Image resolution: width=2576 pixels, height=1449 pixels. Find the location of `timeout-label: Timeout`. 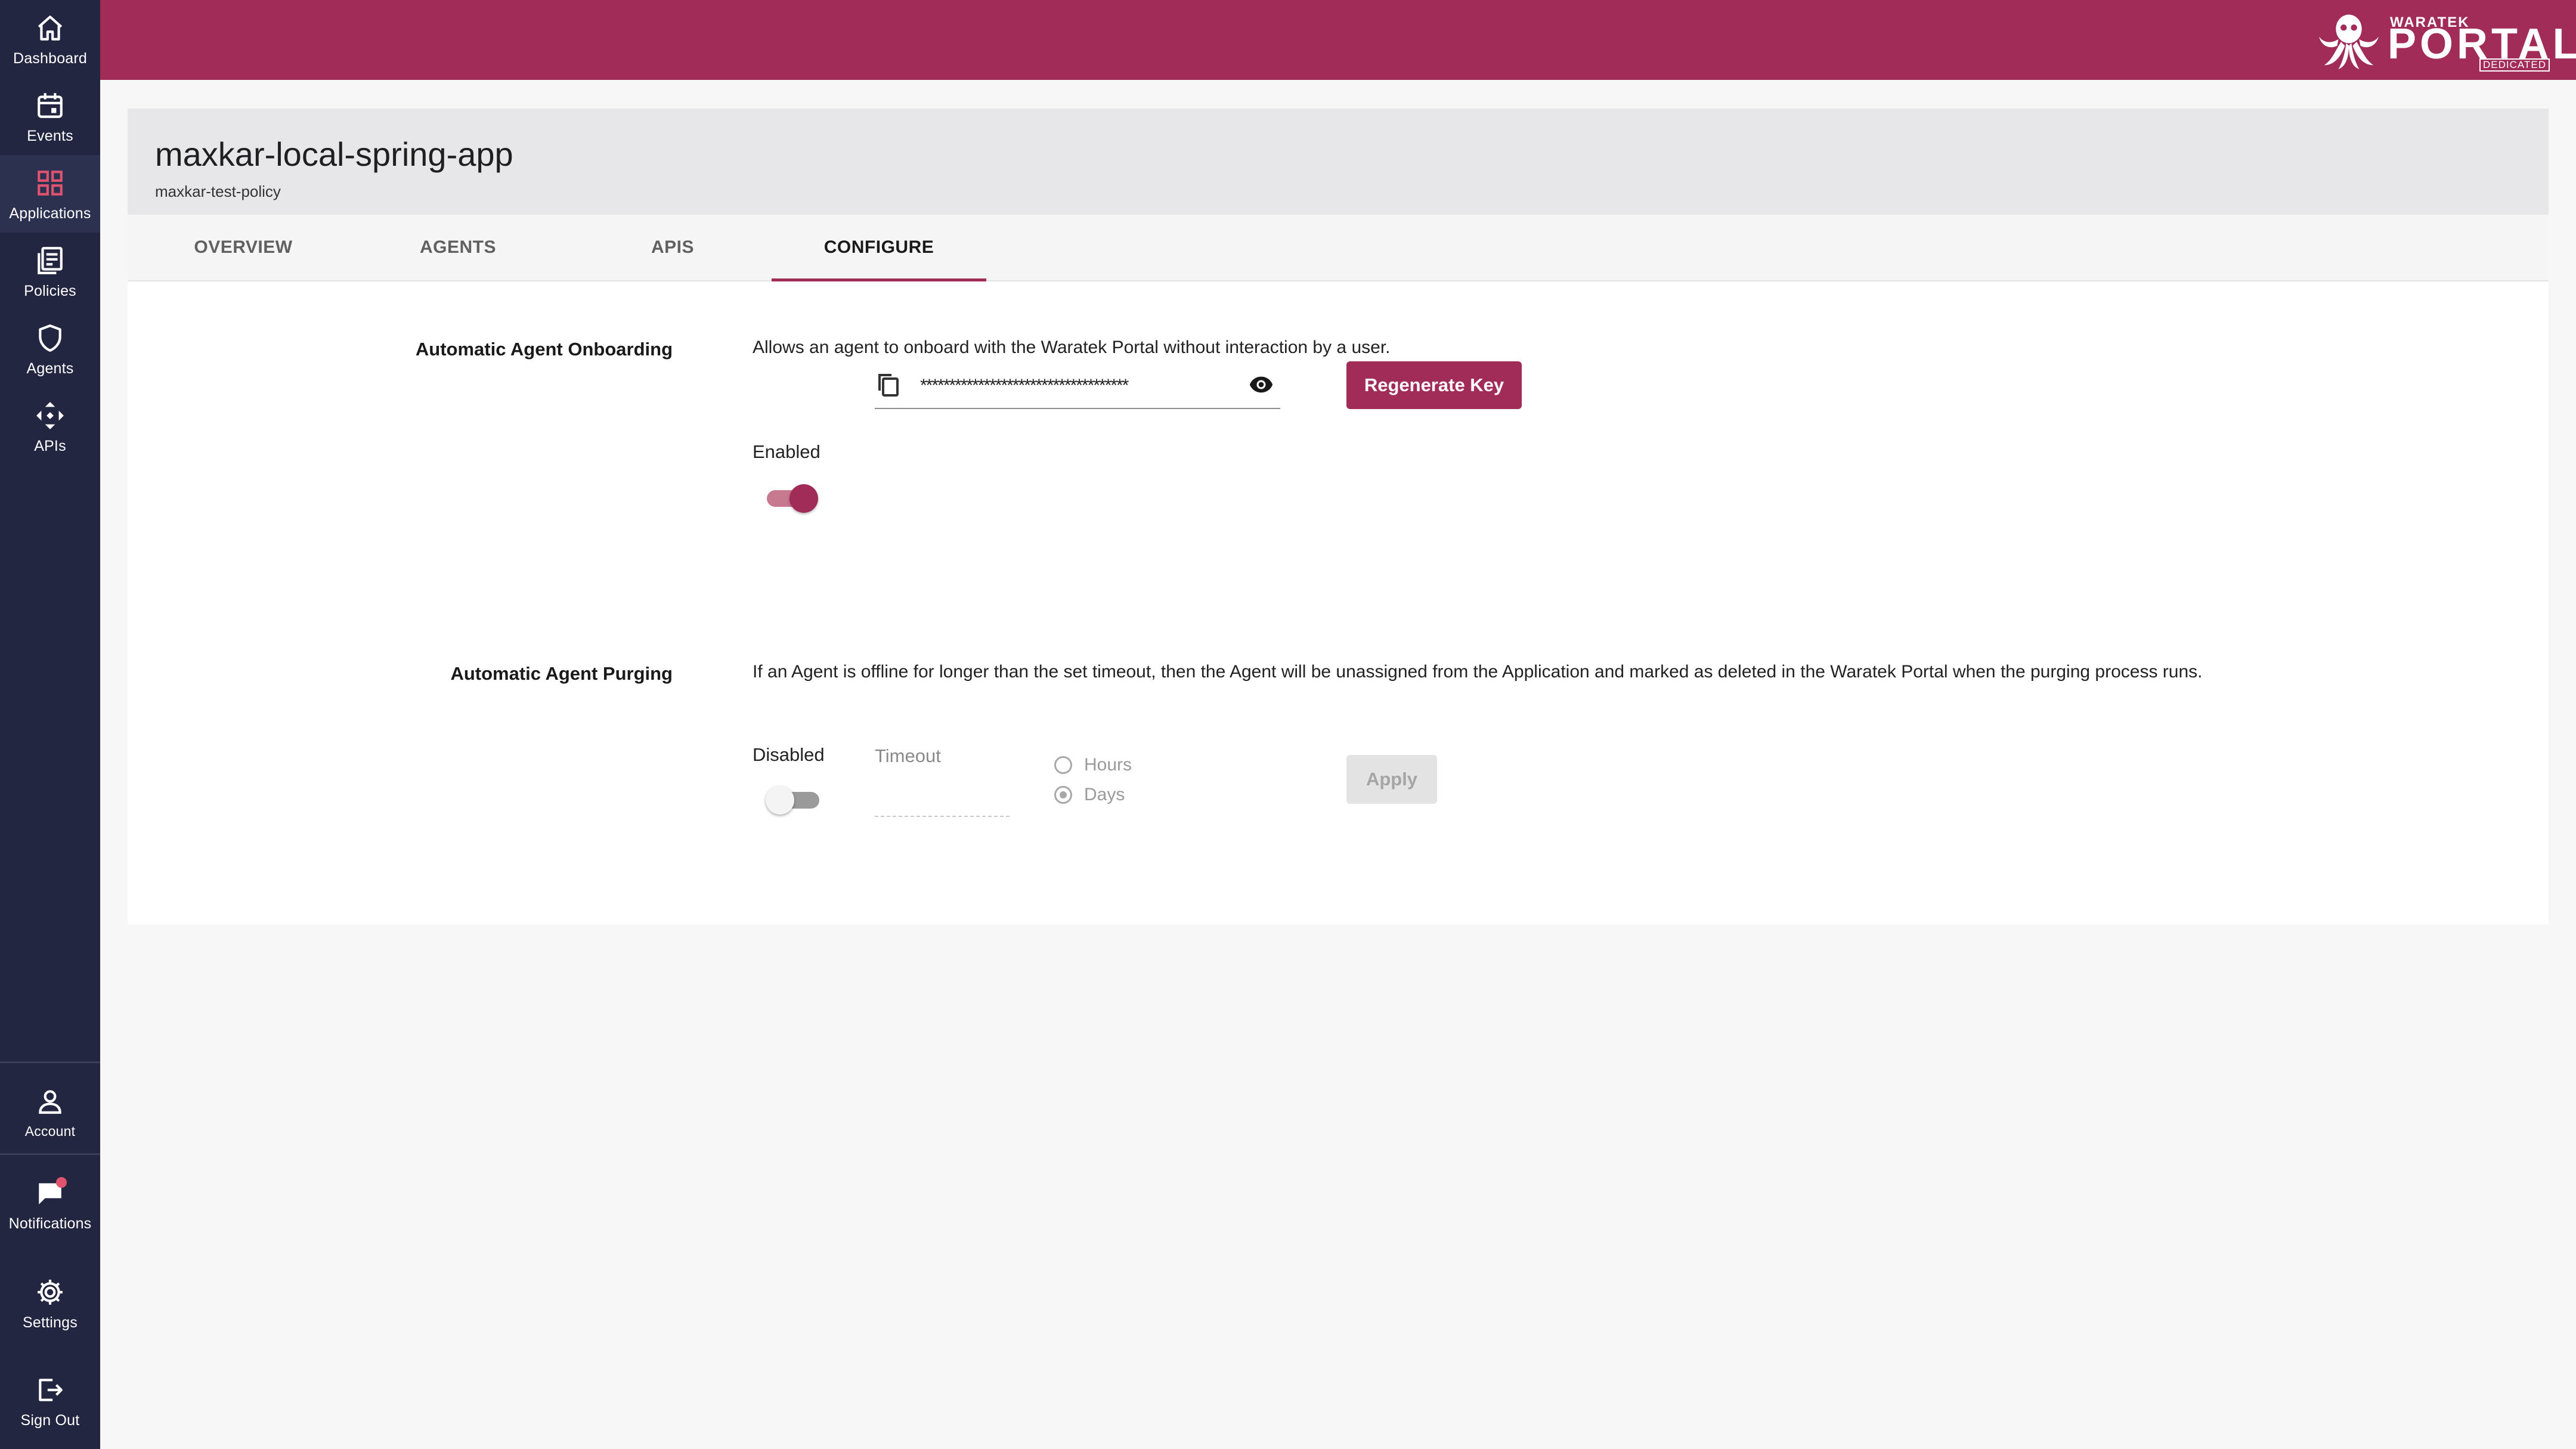

timeout-label: Timeout is located at coordinates (908, 756).